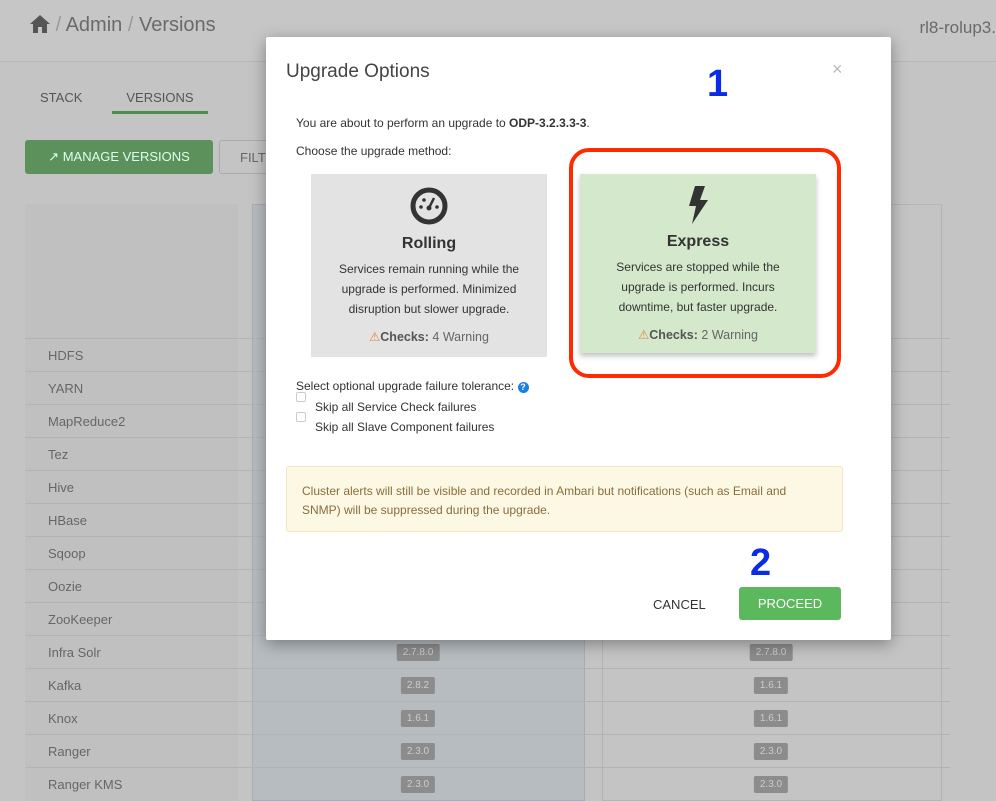 Image resolution: width=996 pixels, height=801 pixels. I want to click on tab-stack: STACK, so click(61, 100).